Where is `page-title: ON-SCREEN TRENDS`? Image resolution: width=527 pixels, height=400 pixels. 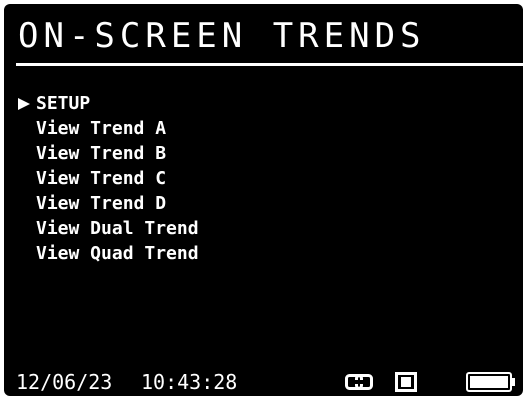
page-title: ON-SCREEN TRENDS is located at coordinates (222, 36).